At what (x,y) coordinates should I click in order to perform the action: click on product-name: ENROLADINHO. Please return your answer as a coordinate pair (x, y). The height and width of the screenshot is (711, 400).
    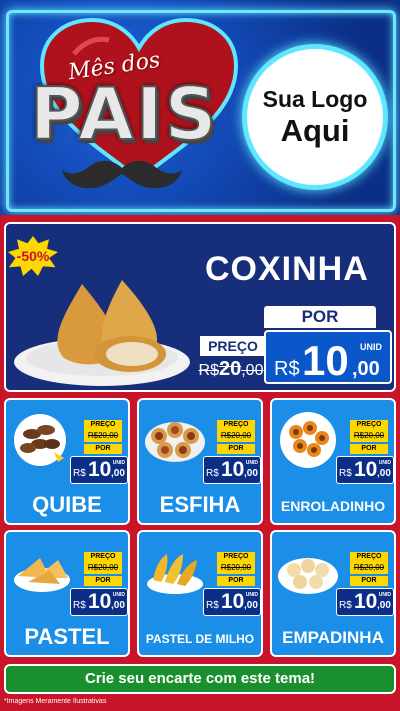
    Looking at the image, I should click on (333, 506).